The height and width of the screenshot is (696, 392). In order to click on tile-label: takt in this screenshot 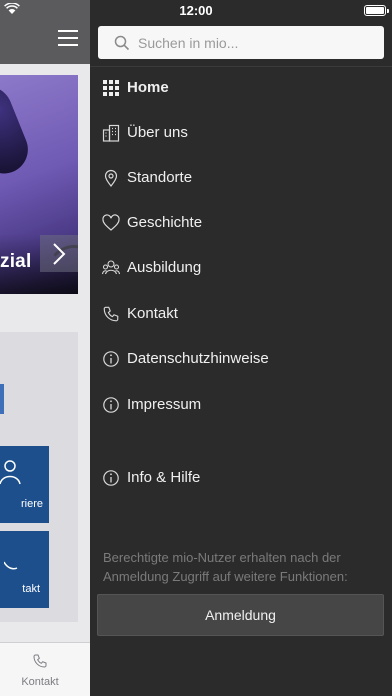, I will do `click(31, 589)`.